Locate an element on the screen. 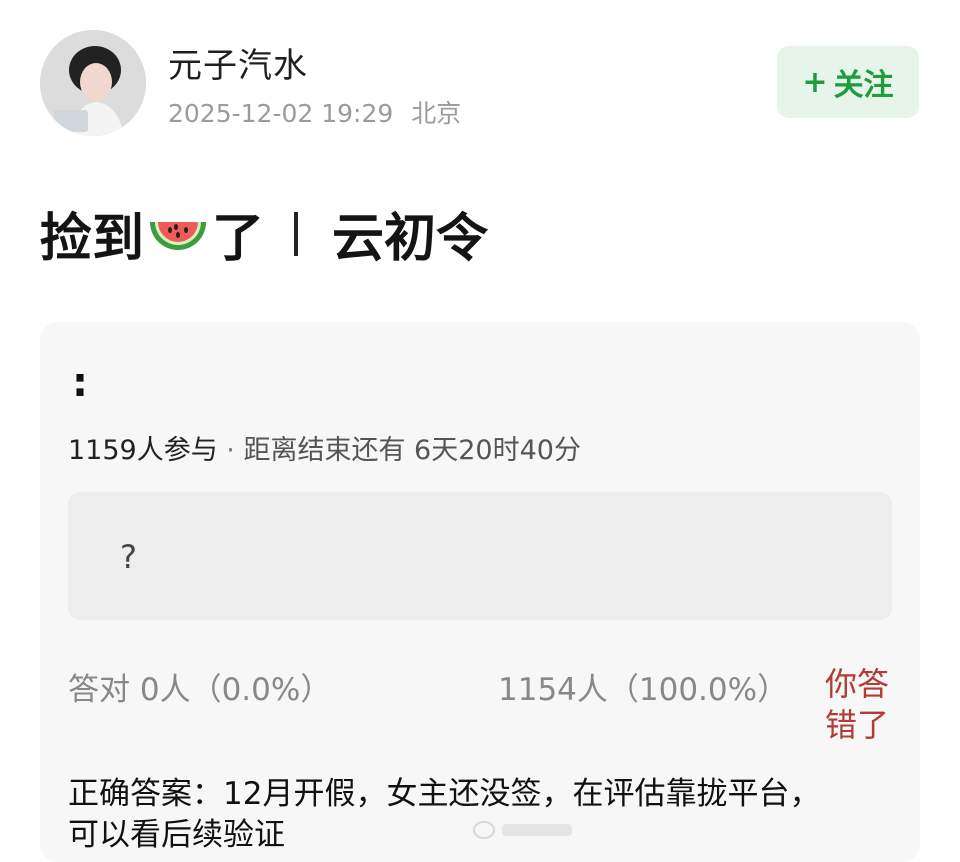 The image size is (960, 862). participants-count: 1159人参与 is located at coordinates (143, 450).